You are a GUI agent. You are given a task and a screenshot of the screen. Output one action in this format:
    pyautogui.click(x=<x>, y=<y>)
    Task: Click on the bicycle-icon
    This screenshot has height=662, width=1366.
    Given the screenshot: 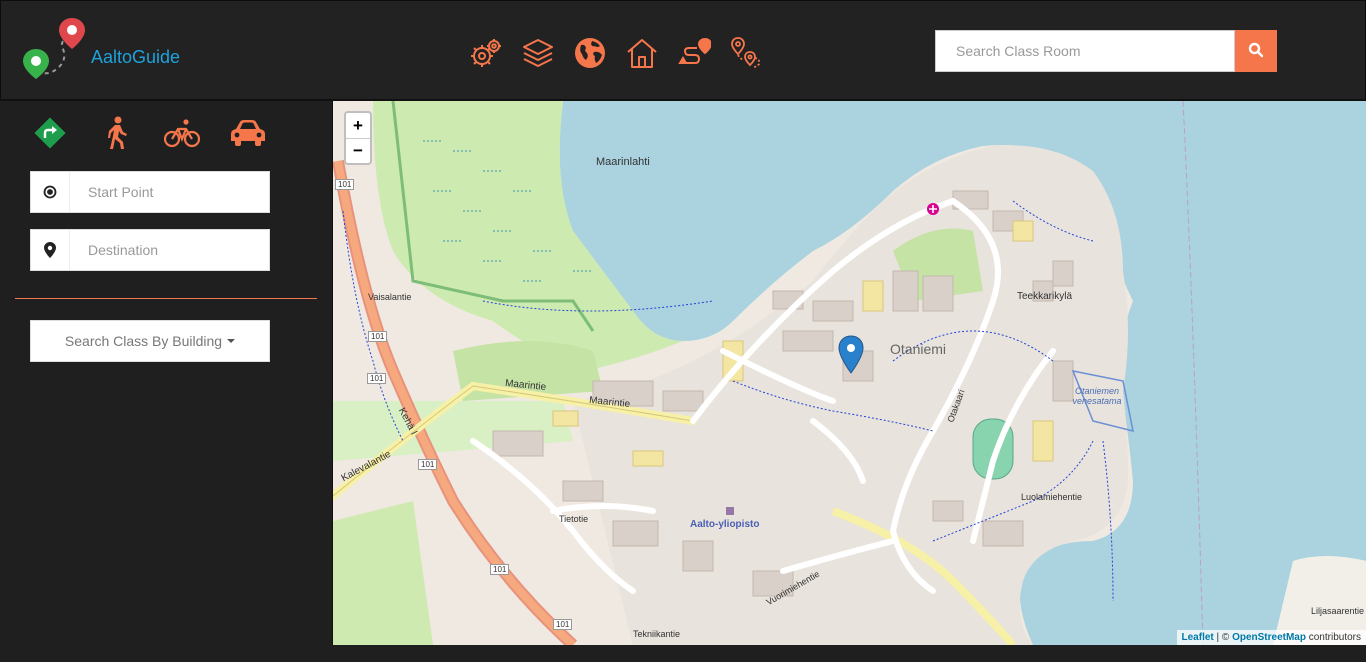 What is the action you would take?
    pyautogui.click(x=182, y=133)
    